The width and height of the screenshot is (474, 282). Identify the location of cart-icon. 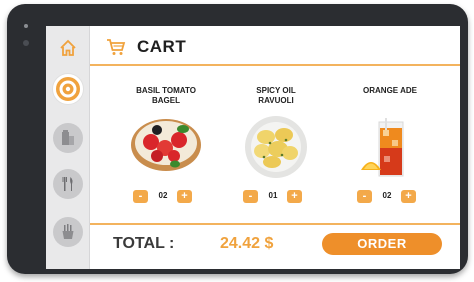
(116, 47).